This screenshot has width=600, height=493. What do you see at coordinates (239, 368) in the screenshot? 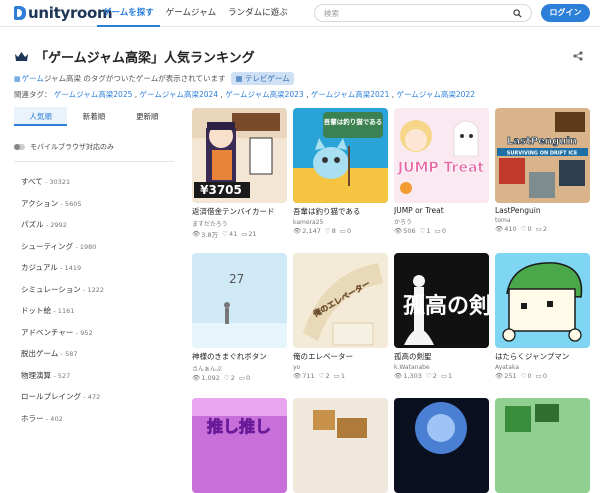
I see `game-author: さんぁんぶ` at bounding box center [239, 368].